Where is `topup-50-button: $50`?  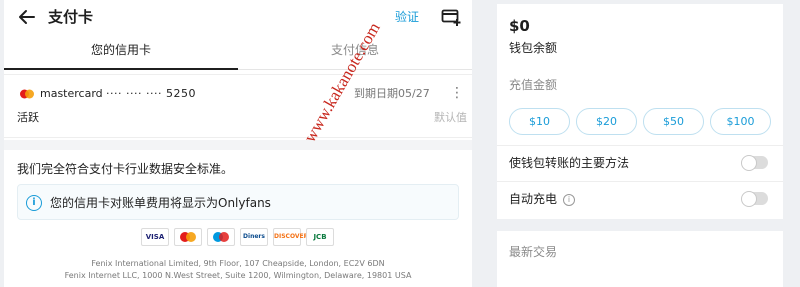 topup-50-button: $50 is located at coordinates (673, 121).